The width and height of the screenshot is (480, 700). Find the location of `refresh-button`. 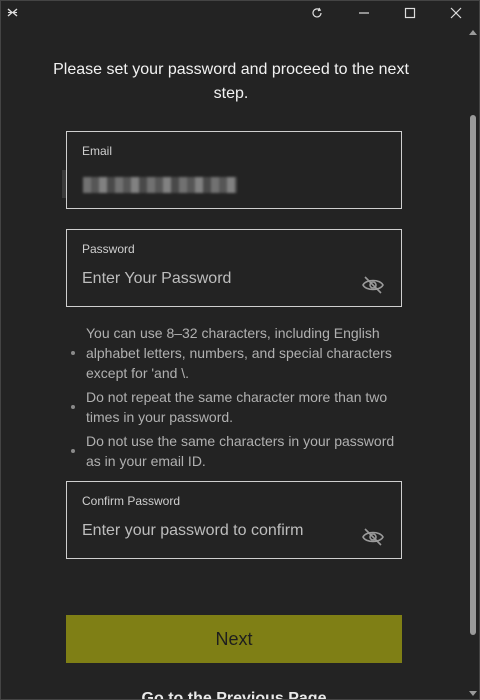

refresh-button is located at coordinates (317, 13).